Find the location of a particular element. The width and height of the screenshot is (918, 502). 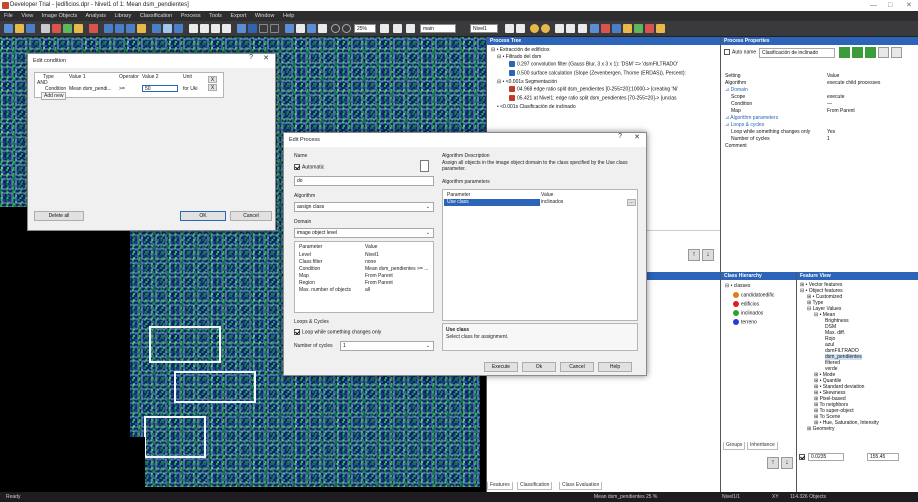

feature-view-icon is located at coordinates (167, 28).